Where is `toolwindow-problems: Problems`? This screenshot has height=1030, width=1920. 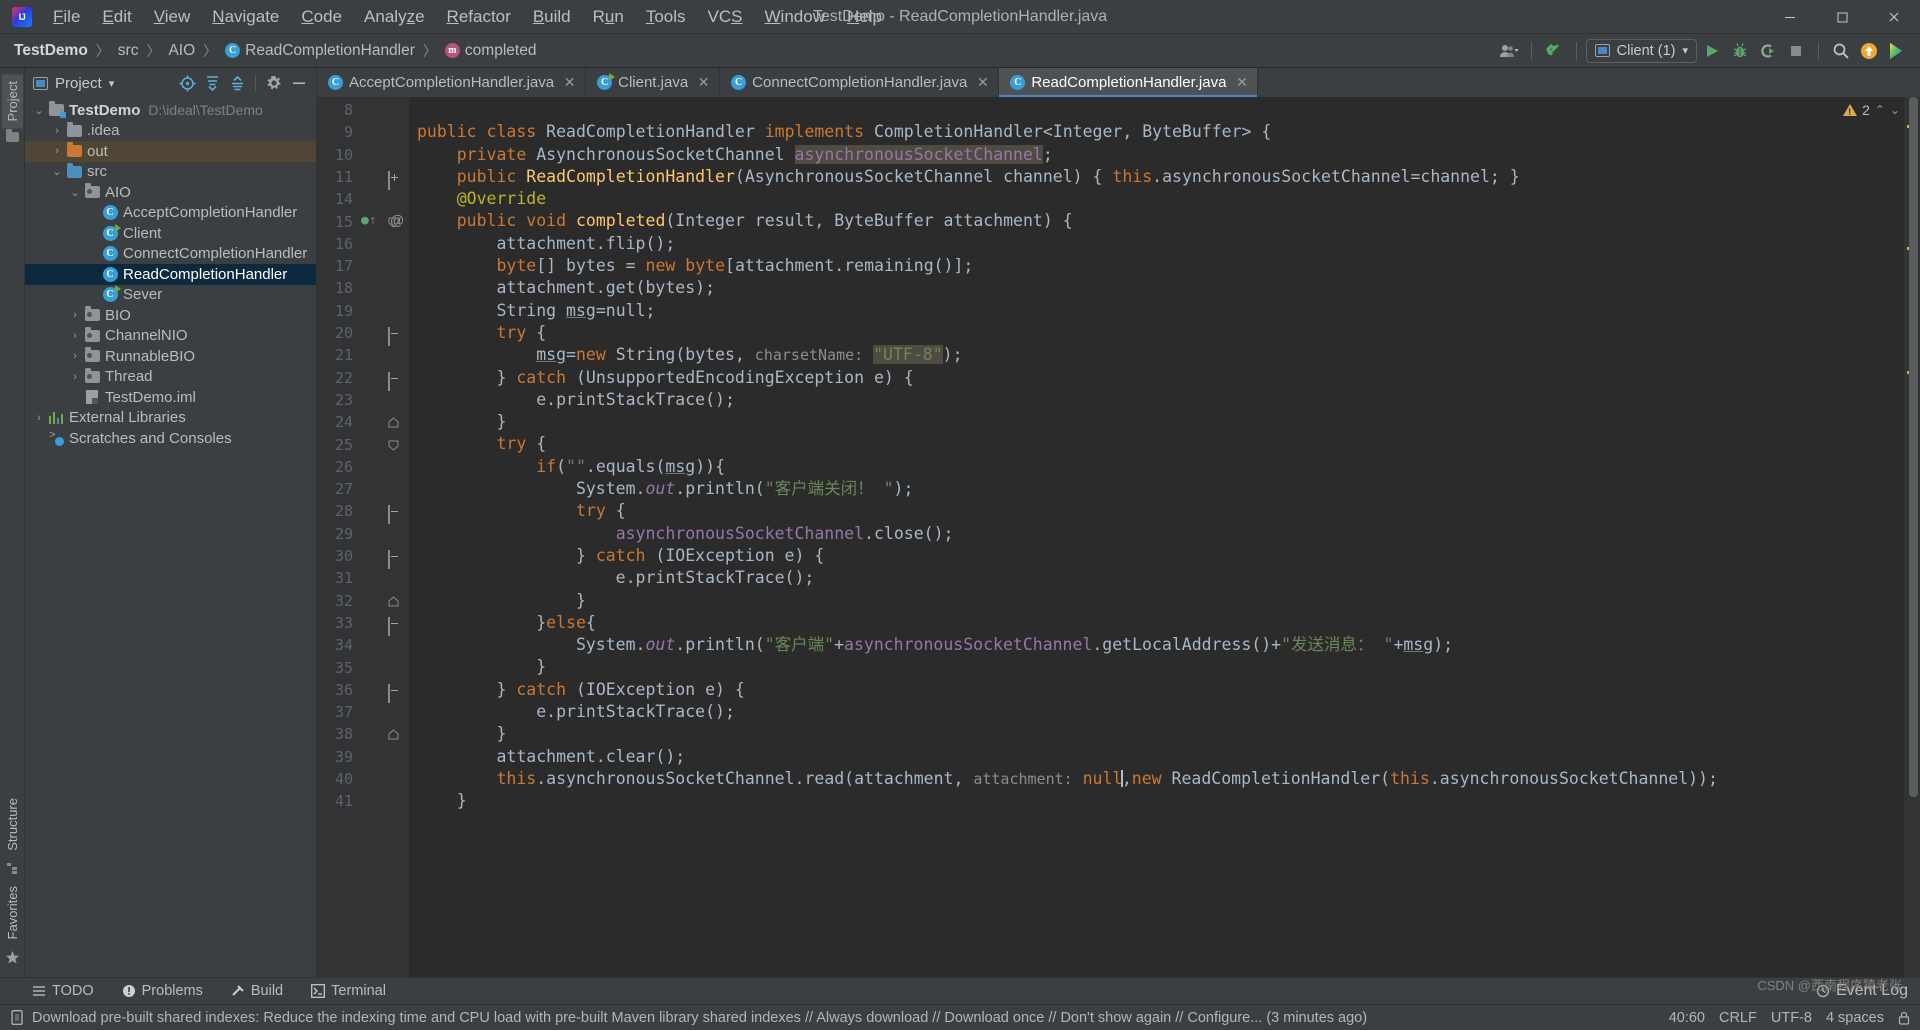 toolwindow-problems: Problems is located at coordinates (162, 991).